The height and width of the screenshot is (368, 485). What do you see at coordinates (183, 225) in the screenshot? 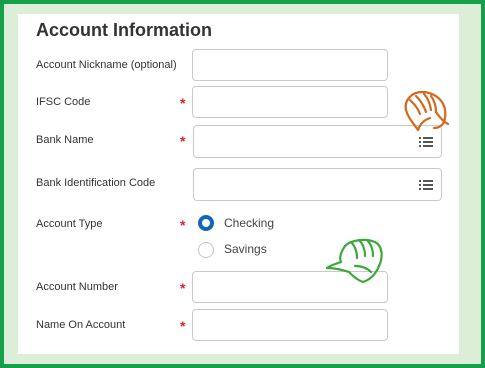
I see `account-type-required-marker: *` at bounding box center [183, 225].